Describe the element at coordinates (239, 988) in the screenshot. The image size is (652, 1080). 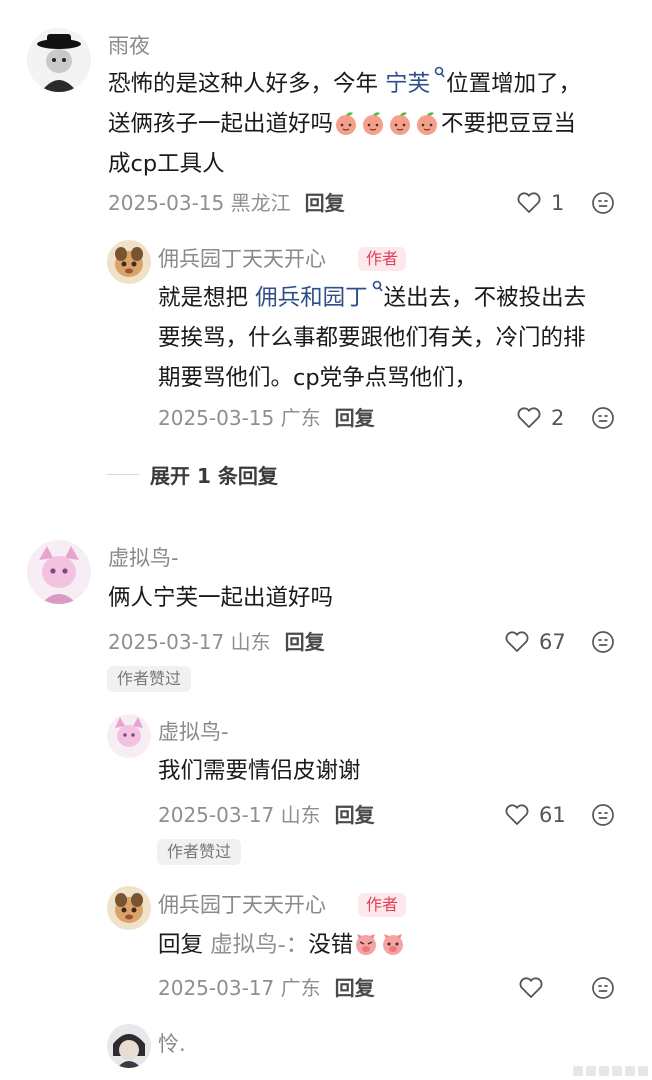
I see `comment-date-location: 2025-03-17 广东` at that location.